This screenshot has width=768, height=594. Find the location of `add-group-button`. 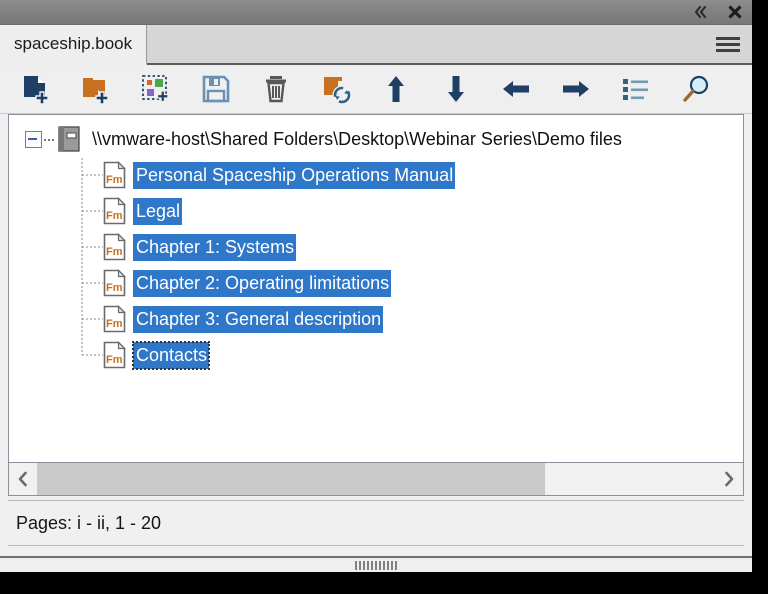

add-group-button is located at coordinates (156, 89).